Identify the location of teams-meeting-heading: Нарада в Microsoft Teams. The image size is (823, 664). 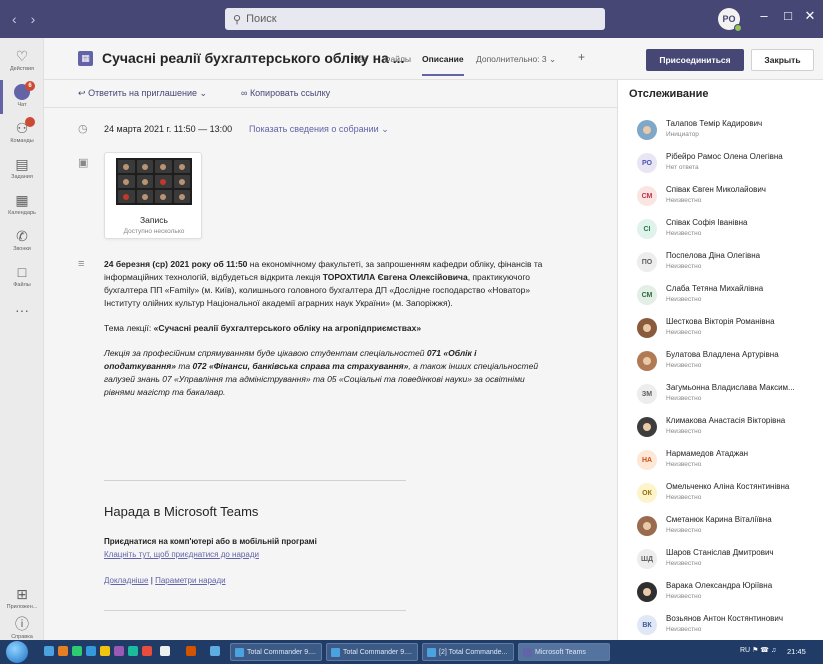
(181, 511).